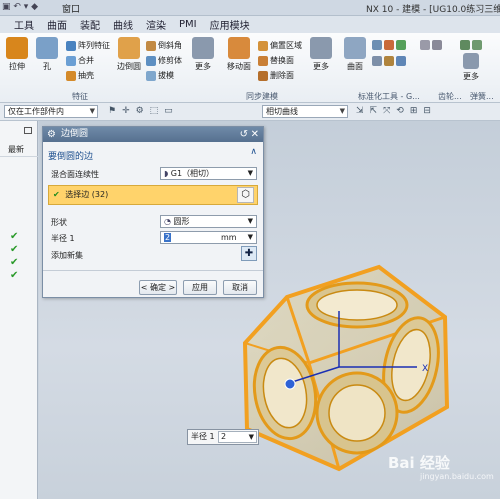 Image resolution: width=500 pixels, height=499 pixels. What do you see at coordinates (170, 45) in the screenshot?
I see `chamfer-label: 倒斜角` at bounding box center [170, 45].